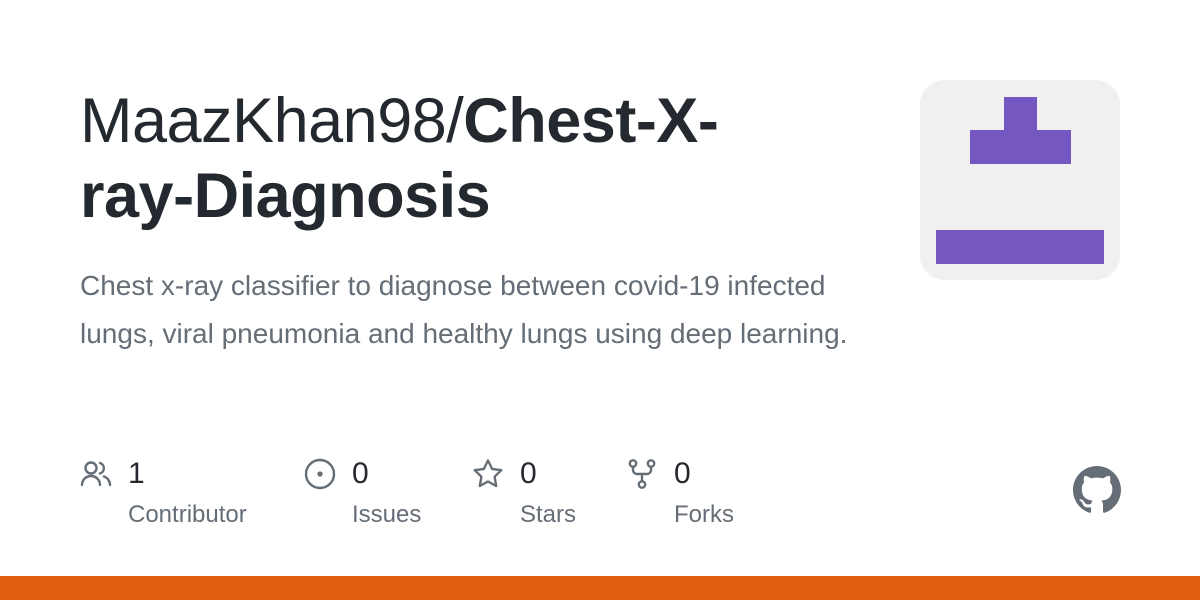 The width and height of the screenshot is (1200, 600). Describe the element at coordinates (136, 473) in the screenshot. I see `contributors-count: 1` at that location.